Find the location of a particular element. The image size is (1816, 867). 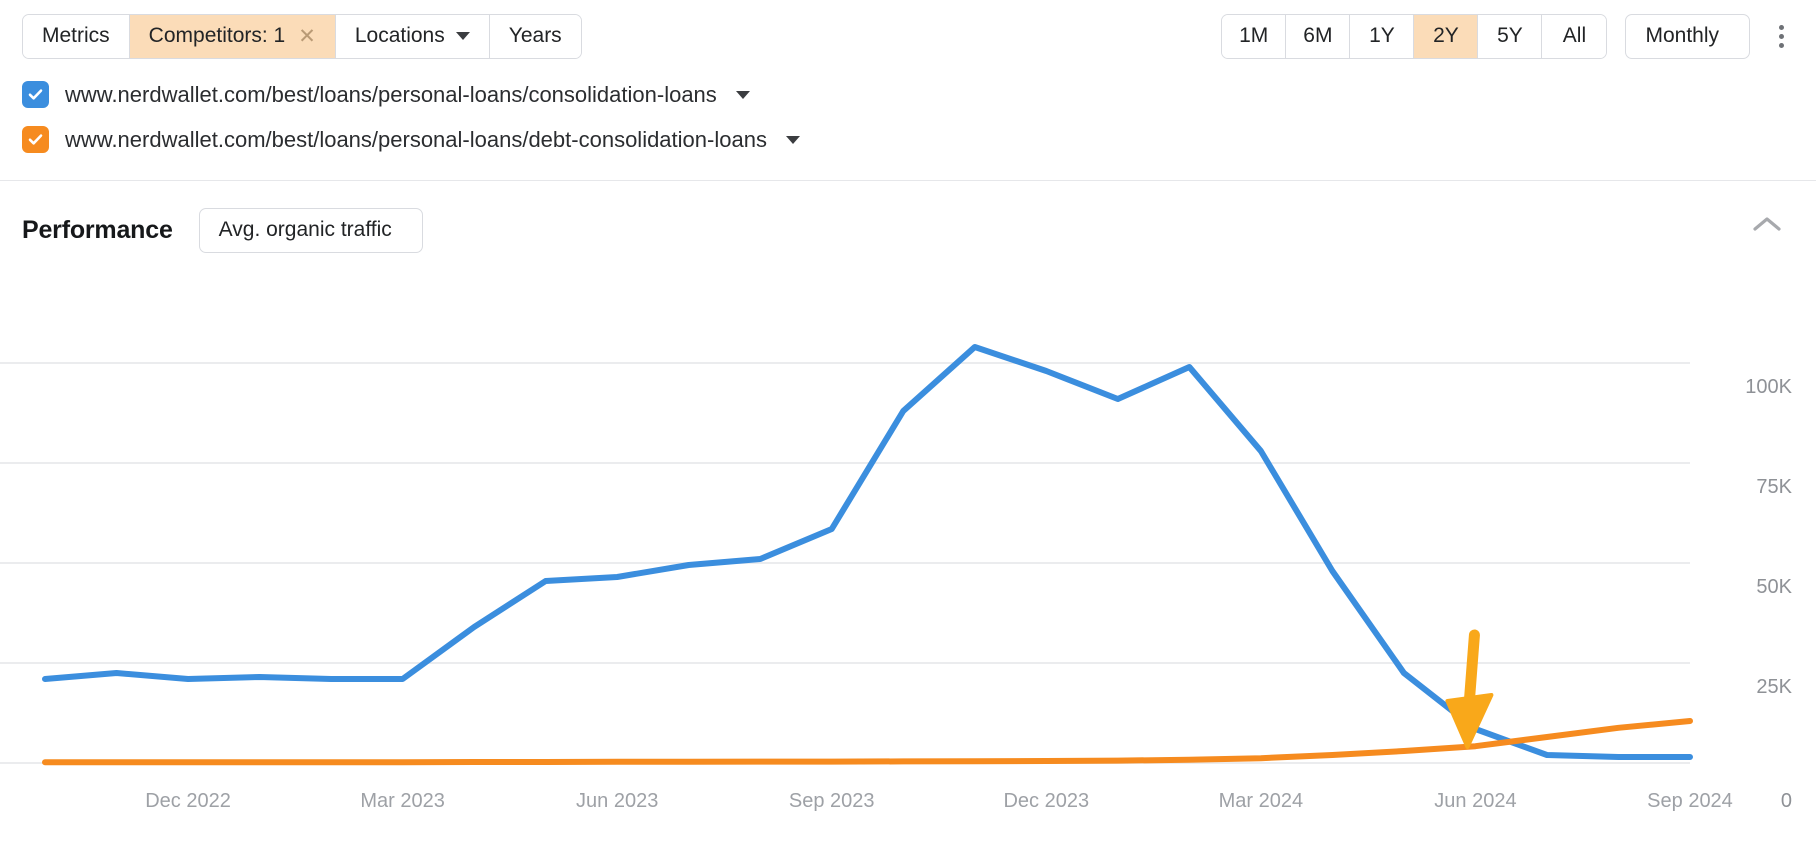

range-all: All is located at coordinates (1574, 36).